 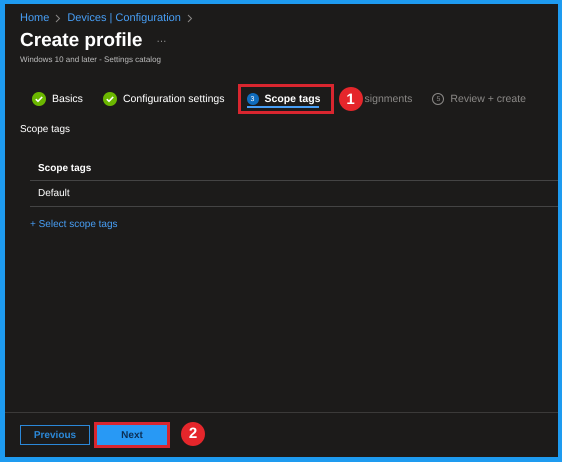 What do you see at coordinates (193, 434) in the screenshot?
I see `callout-badge: 2` at bounding box center [193, 434].